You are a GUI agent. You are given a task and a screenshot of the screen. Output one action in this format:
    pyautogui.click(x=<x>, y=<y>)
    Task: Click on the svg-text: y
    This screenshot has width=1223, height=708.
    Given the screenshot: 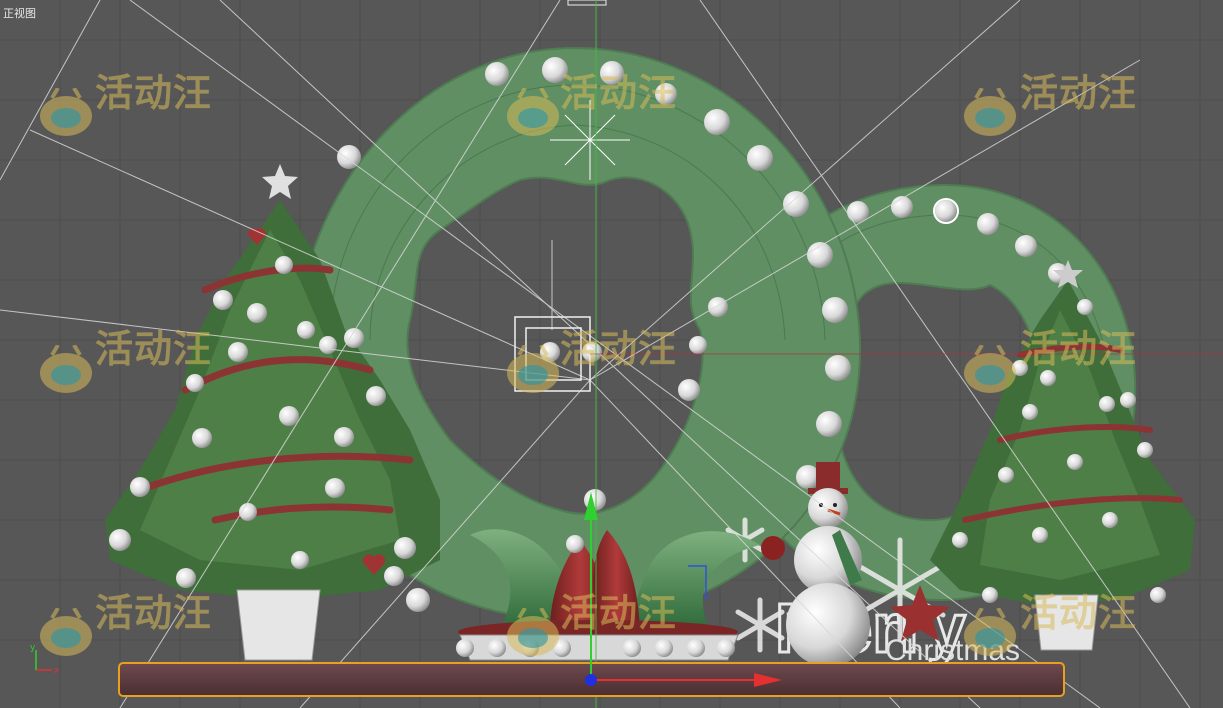 What is the action you would take?
    pyautogui.click(x=33, y=648)
    